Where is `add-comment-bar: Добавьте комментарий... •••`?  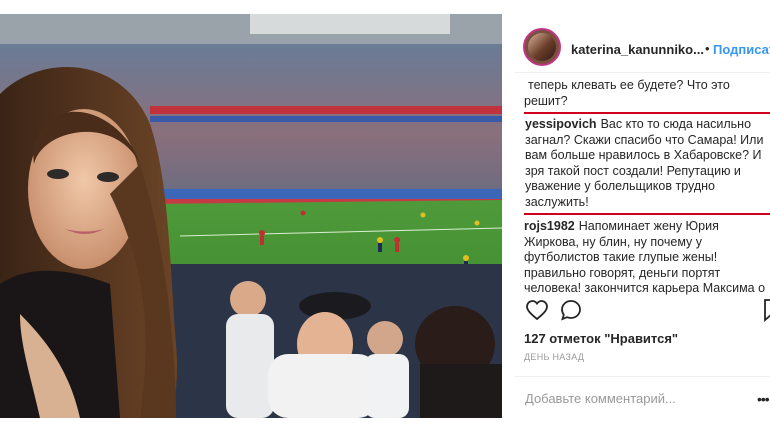
add-comment-bar: Добавьте комментарий... ••• is located at coordinates (642, 397).